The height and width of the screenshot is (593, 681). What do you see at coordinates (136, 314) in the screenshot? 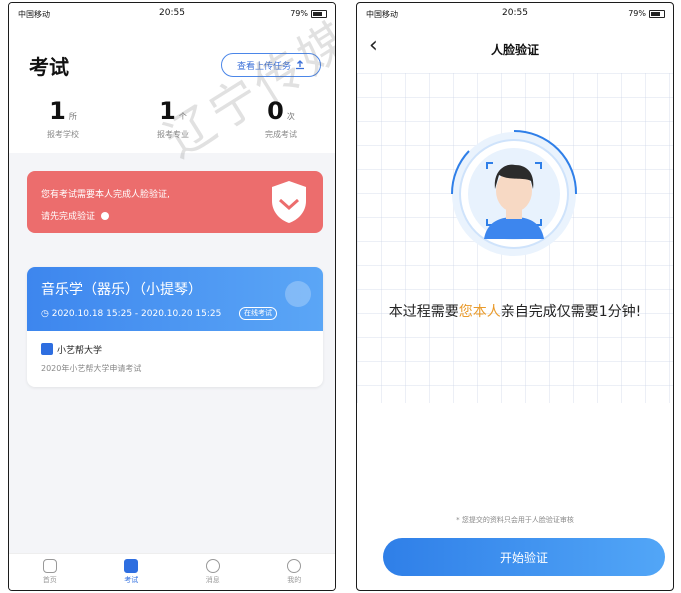
I see `exam-time-range: 2020.10.18 15:25 - 2020.10.20 15:25` at bounding box center [136, 314].